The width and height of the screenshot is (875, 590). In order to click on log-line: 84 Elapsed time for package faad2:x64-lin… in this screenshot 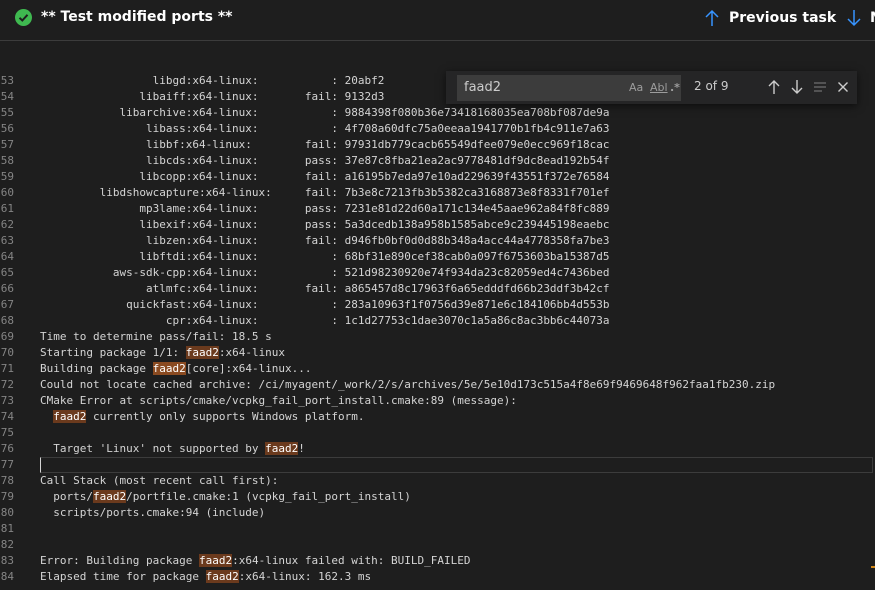, I will do `click(437, 577)`.